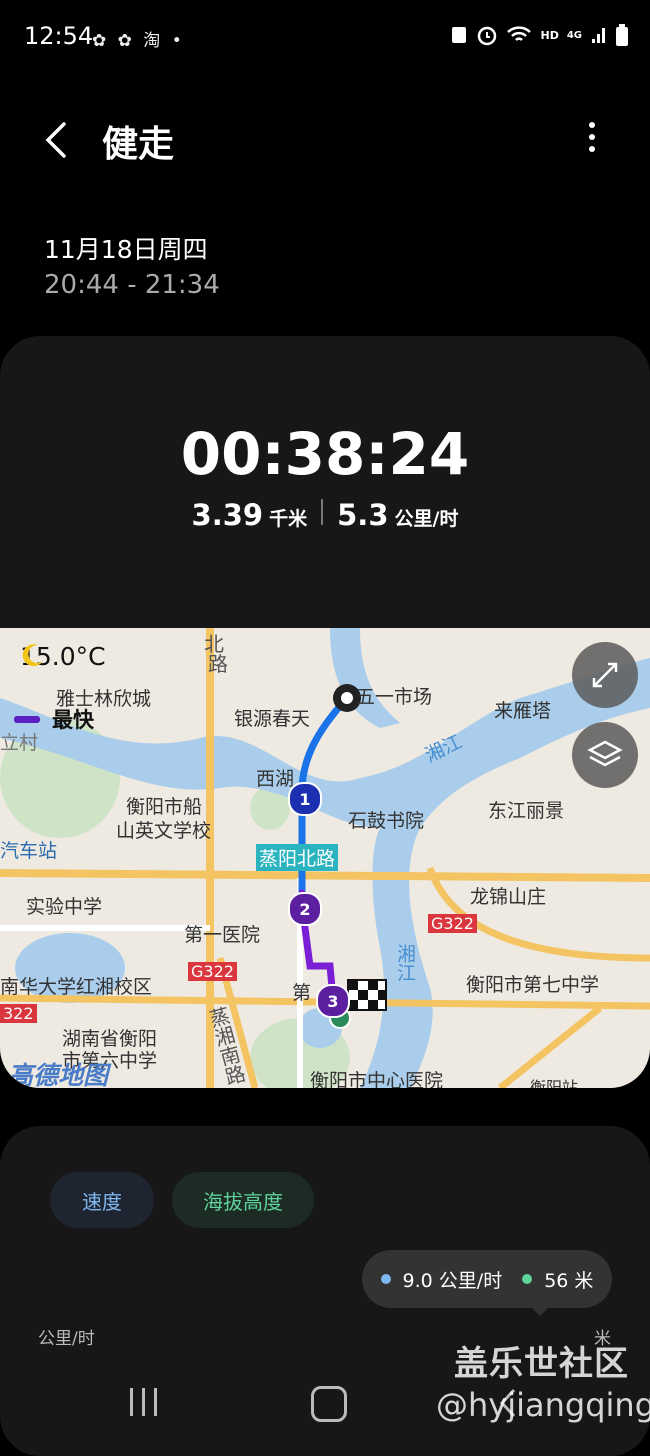  What do you see at coordinates (574, 35) in the screenshot?
I see `network-label: 4G` at bounding box center [574, 35].